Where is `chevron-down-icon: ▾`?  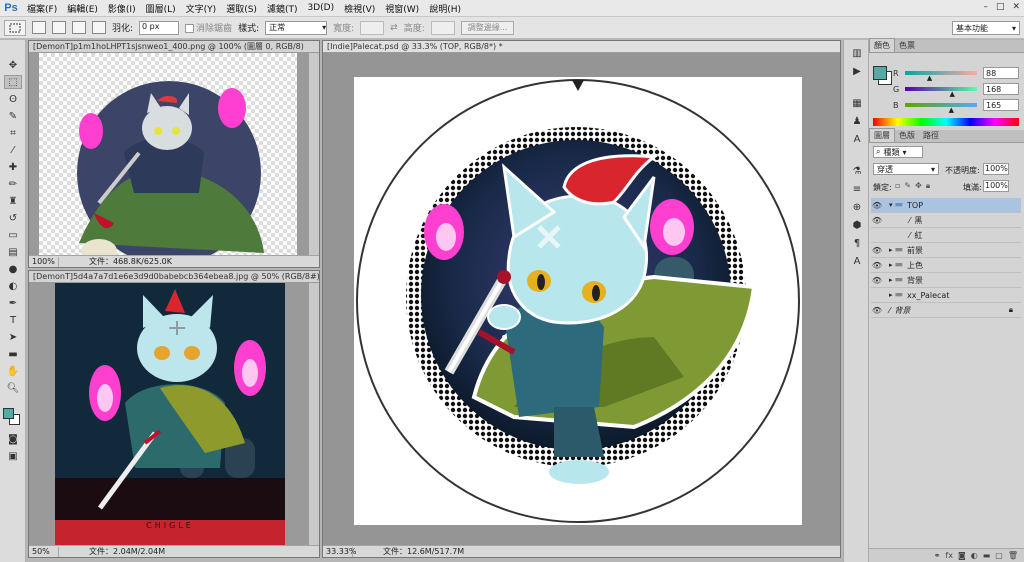
chevron-down-icon: ▾ is located at coordinates (891, 205).